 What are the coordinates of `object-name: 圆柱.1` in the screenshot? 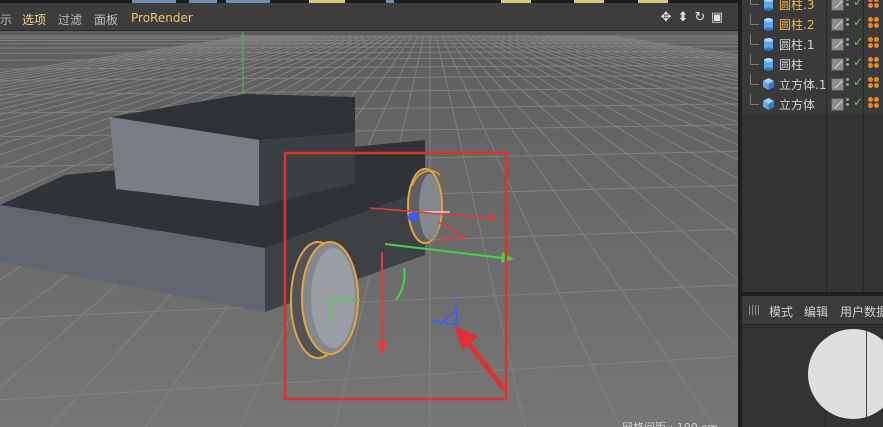 It's located at (796, 44).